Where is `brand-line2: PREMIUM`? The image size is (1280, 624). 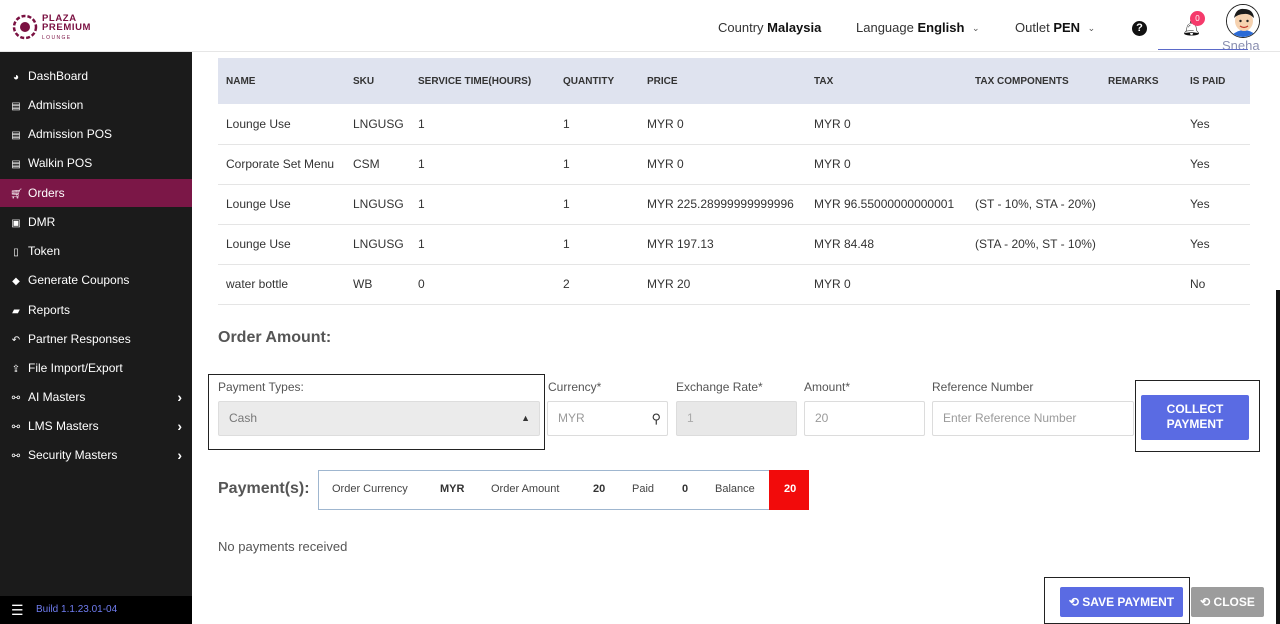 brand-line2: PREMIUM is located at coordinates (67, 27).